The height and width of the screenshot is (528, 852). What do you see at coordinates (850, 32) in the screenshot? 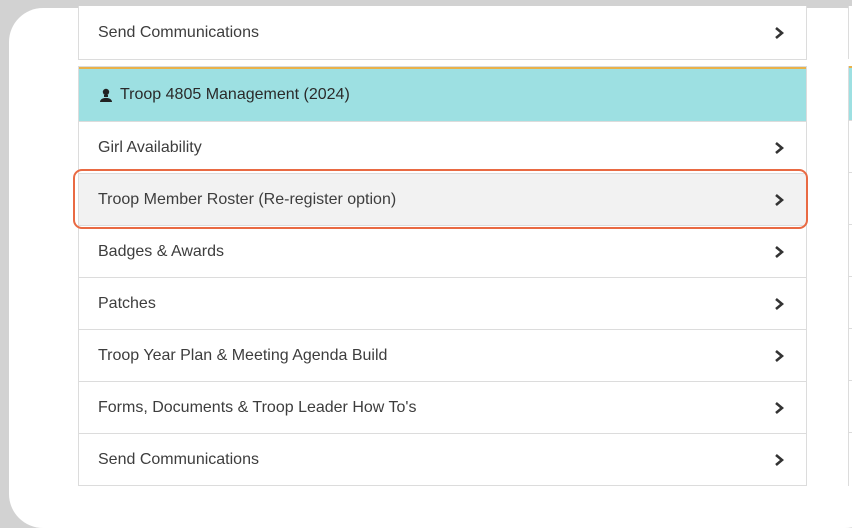
I see `right-panel-top-partial` at bounding box center [850, 32].